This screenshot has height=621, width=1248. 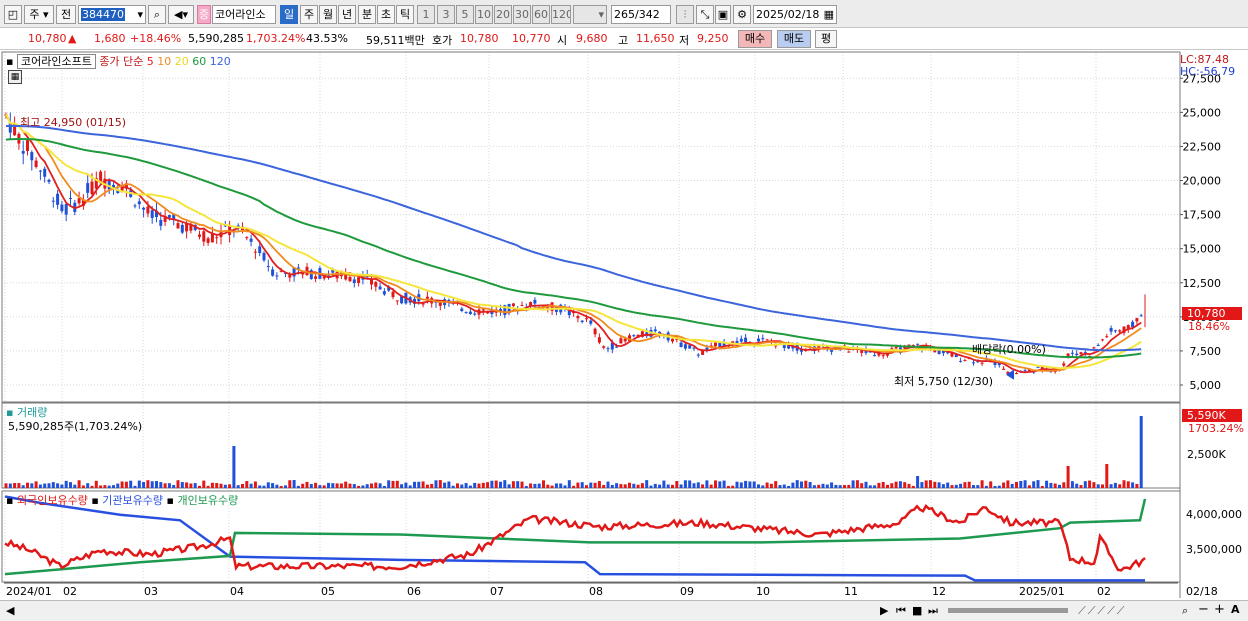 I want to click on interval-30-button: 30, so click(x=522, y=14).